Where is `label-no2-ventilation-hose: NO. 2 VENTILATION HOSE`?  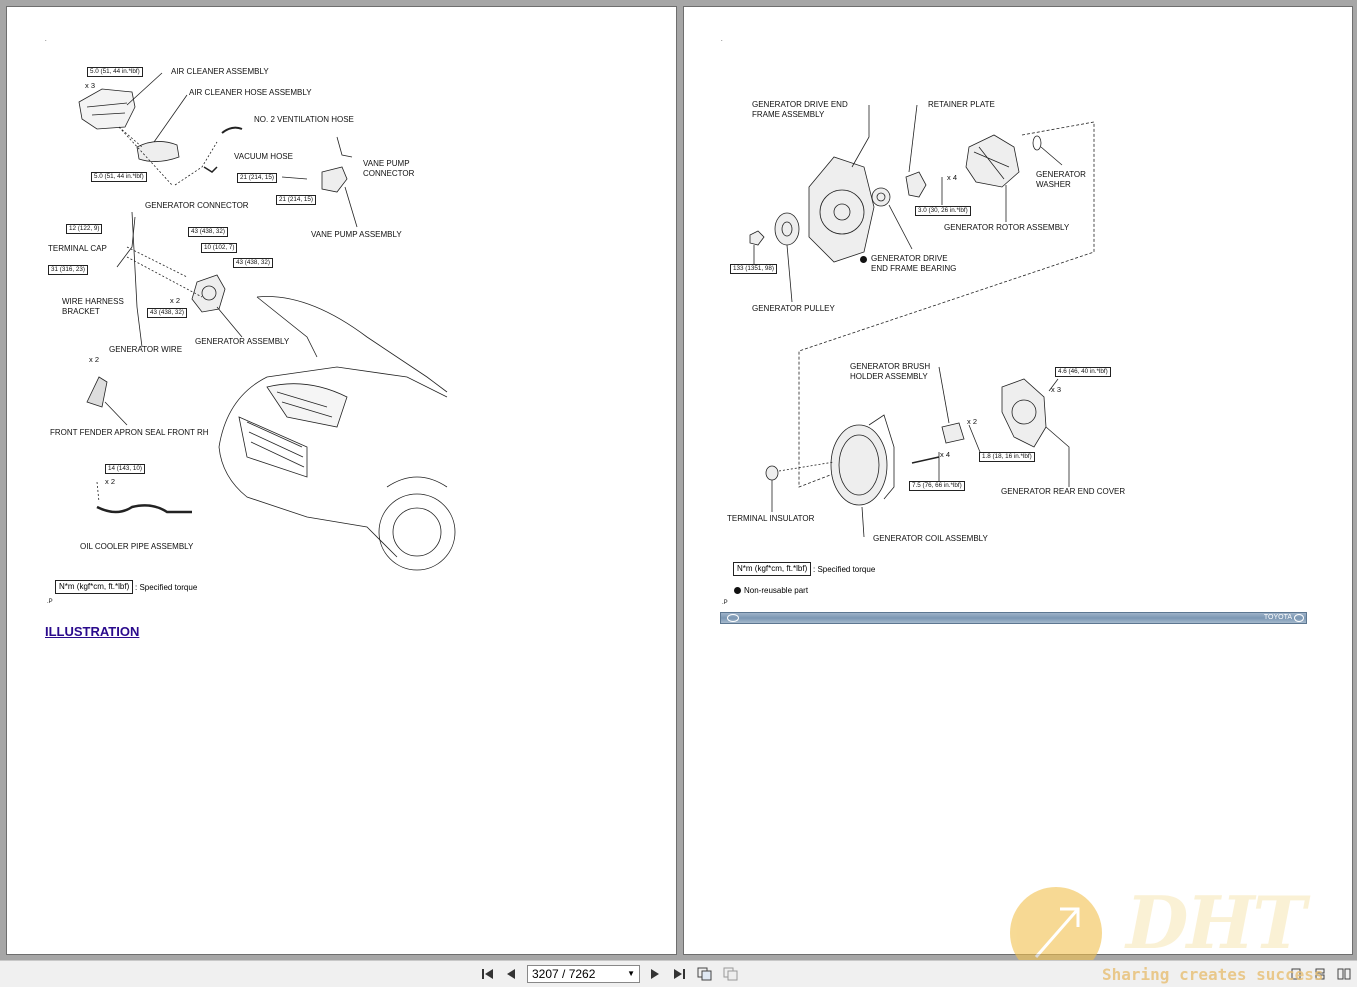 label-no2-ventilation-hose: NO. 2 VENTILATION HOSE is located at coordinates (304, 119).